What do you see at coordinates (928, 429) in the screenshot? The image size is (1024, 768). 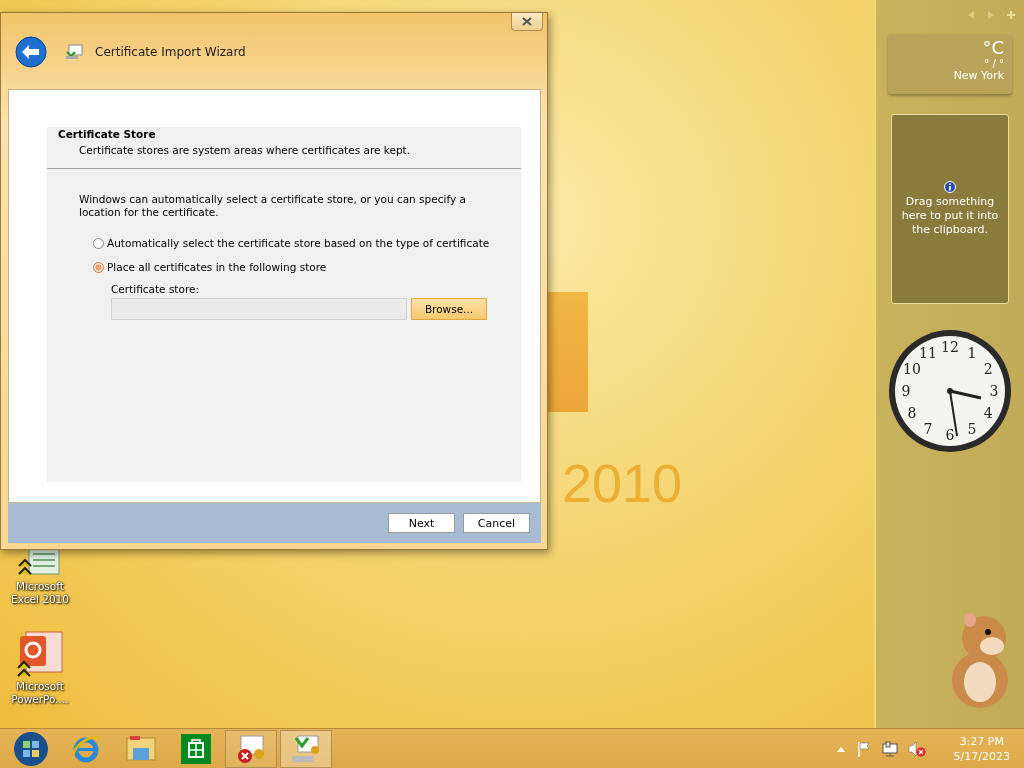 I see `clock-numeral: 7` at bounding box center [928, 429].